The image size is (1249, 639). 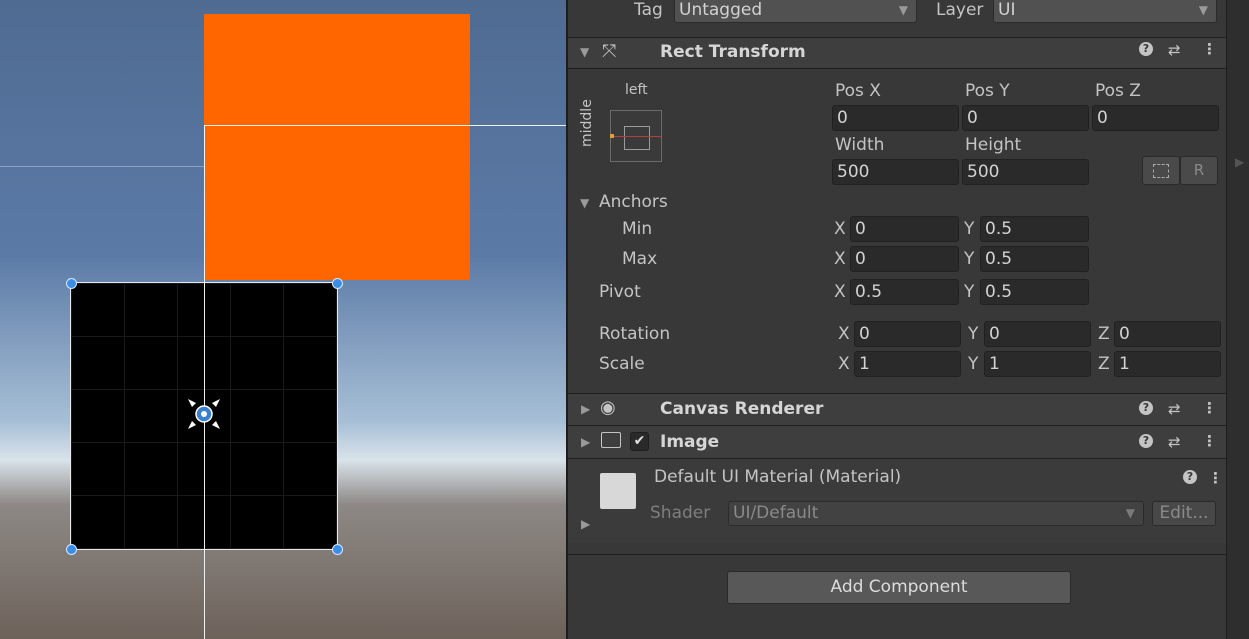 What do you see at coordinates (898, 409) in the screenshot?
I see `canvas-renderer-header: ▶ ◉ Canvas Renderer ? ⇄ ⋮` at bounding box center [898, 409].